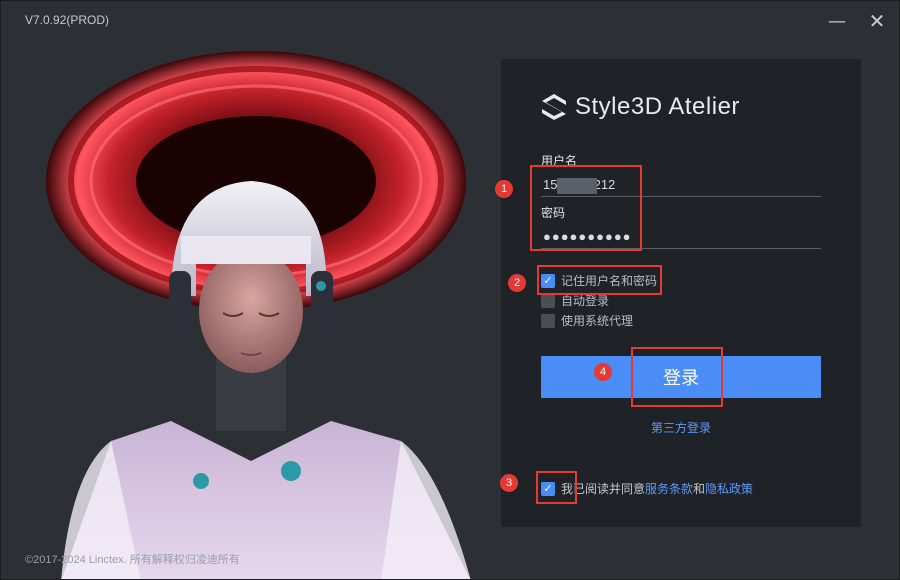  I want to click on agreement-checkbox: ✓, so click(548, 488).